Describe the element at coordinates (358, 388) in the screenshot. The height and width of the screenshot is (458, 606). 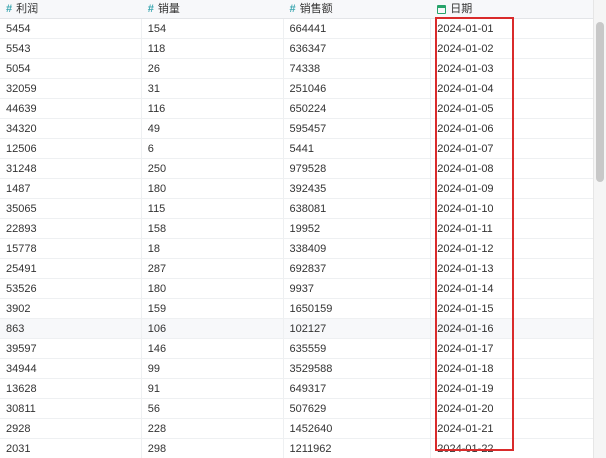
I see `sales-amount-cell: 649317` at that location.